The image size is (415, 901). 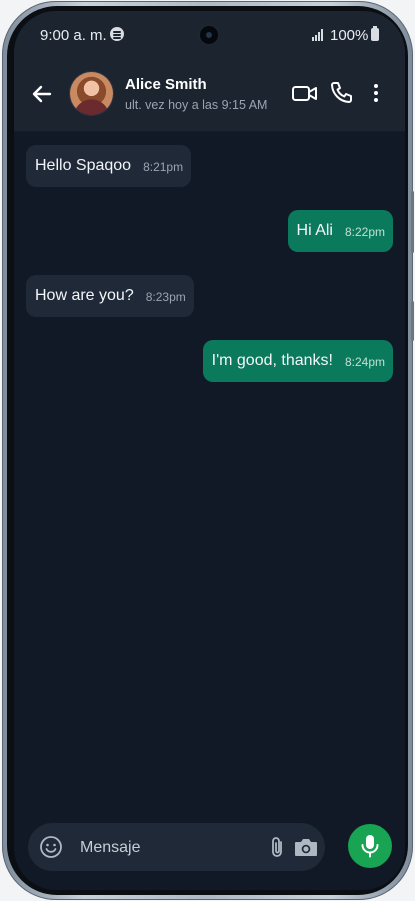 I want to click on message-bubble-outgoing: Hi Ali 8:22pm, so click(x=340, y=231).